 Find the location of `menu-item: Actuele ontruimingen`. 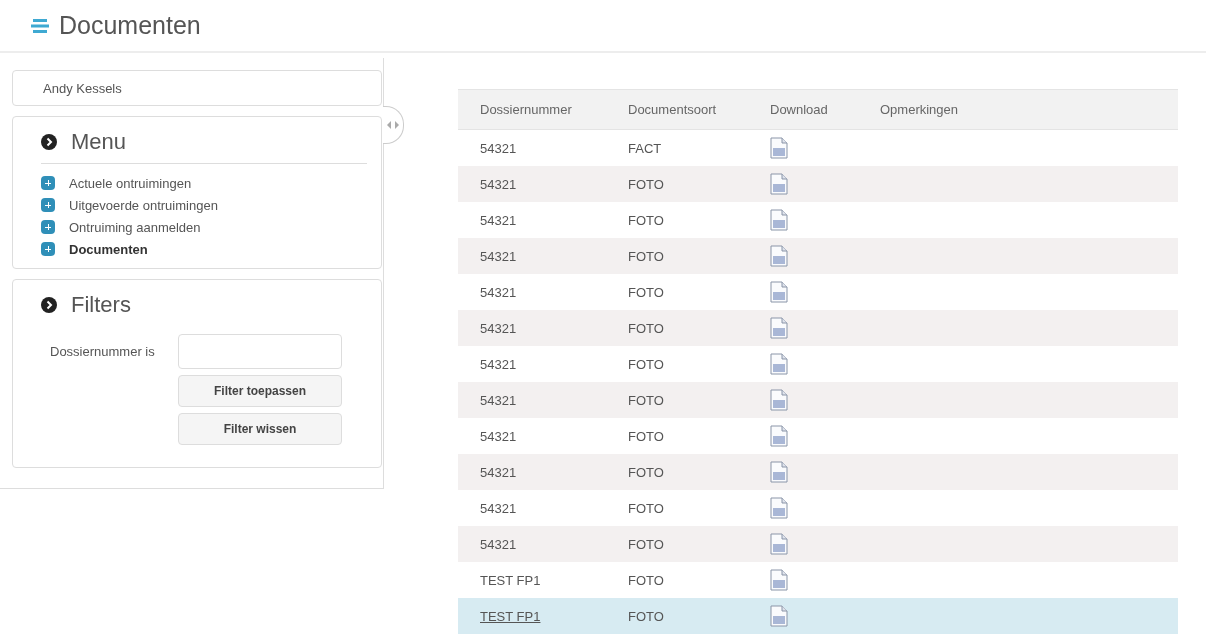

menu-item: Actuele ontruimingen is located at coordinates (211, 183).